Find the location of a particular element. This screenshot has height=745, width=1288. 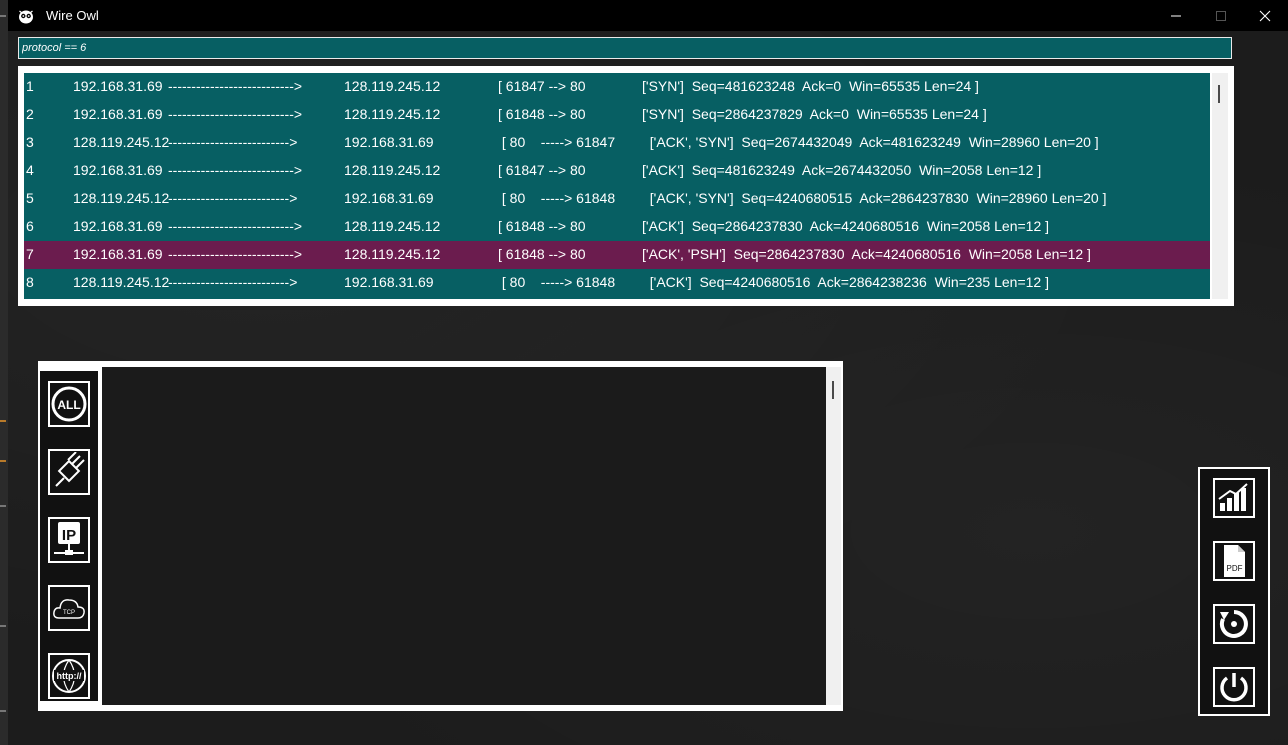

ethernet-cable-icon is located at coordinates (70, 469).